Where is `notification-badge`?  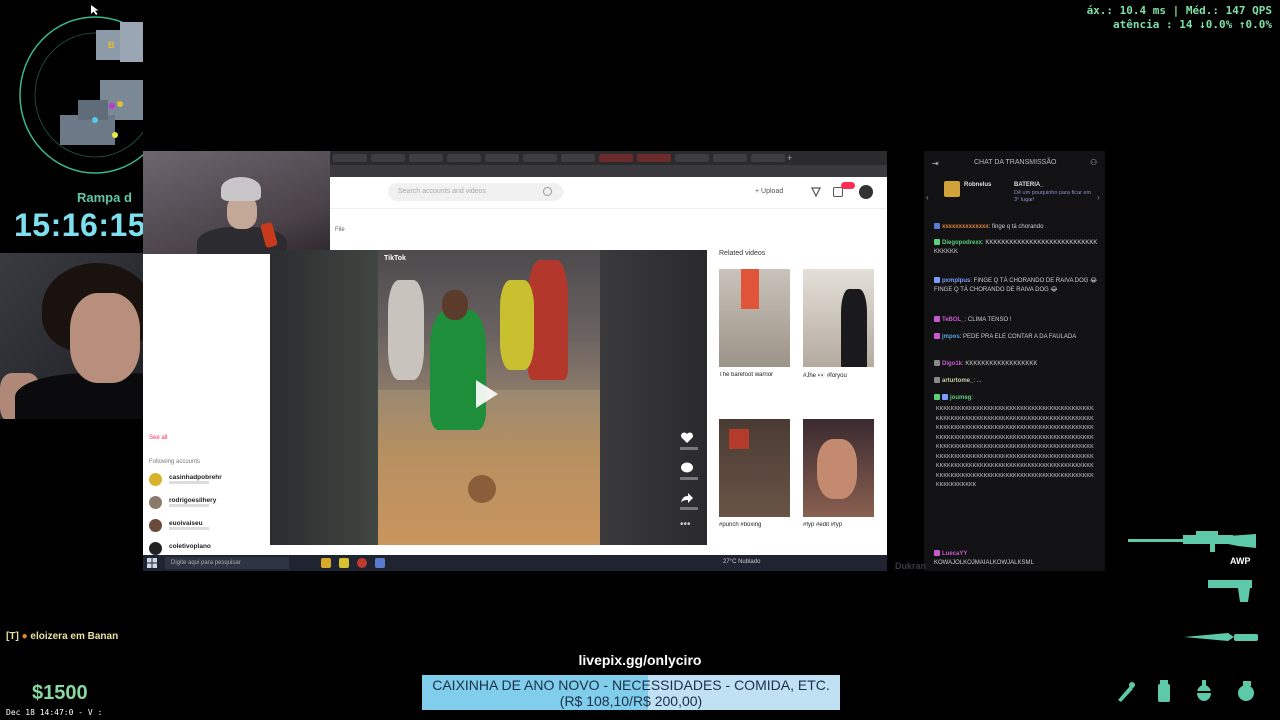
notification-badge is located at coordinates (848, 185).